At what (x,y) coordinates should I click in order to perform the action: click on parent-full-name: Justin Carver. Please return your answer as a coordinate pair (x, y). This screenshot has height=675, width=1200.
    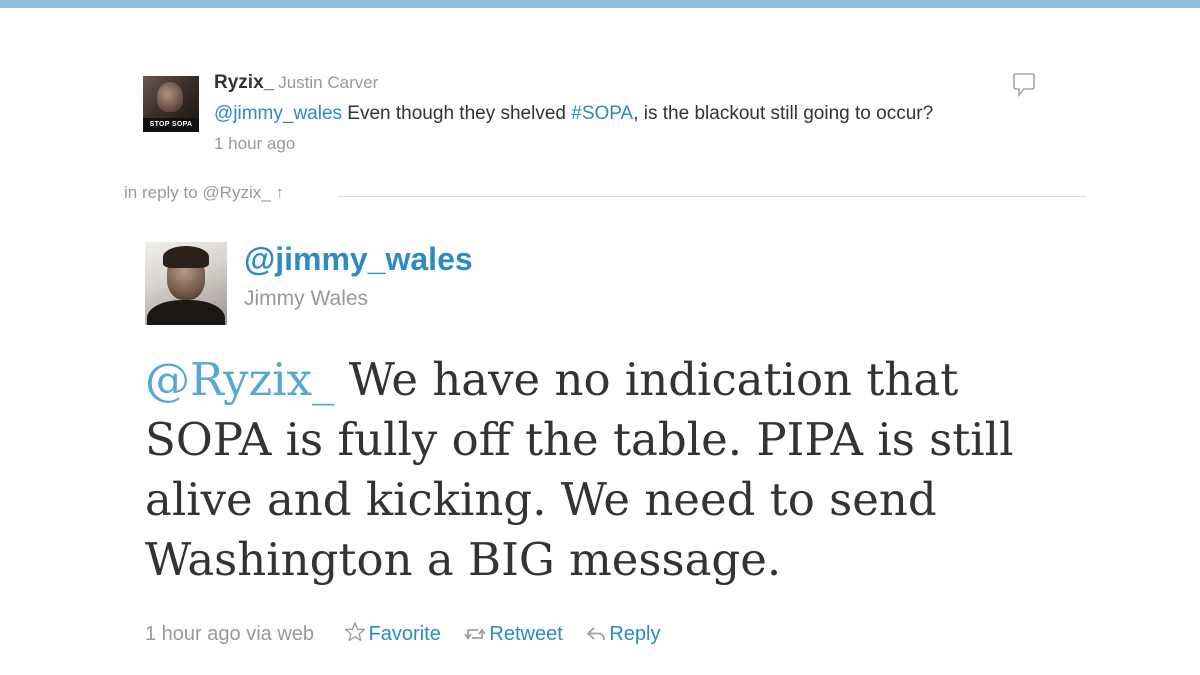
    Looking at the image, I should click on (328, 82).